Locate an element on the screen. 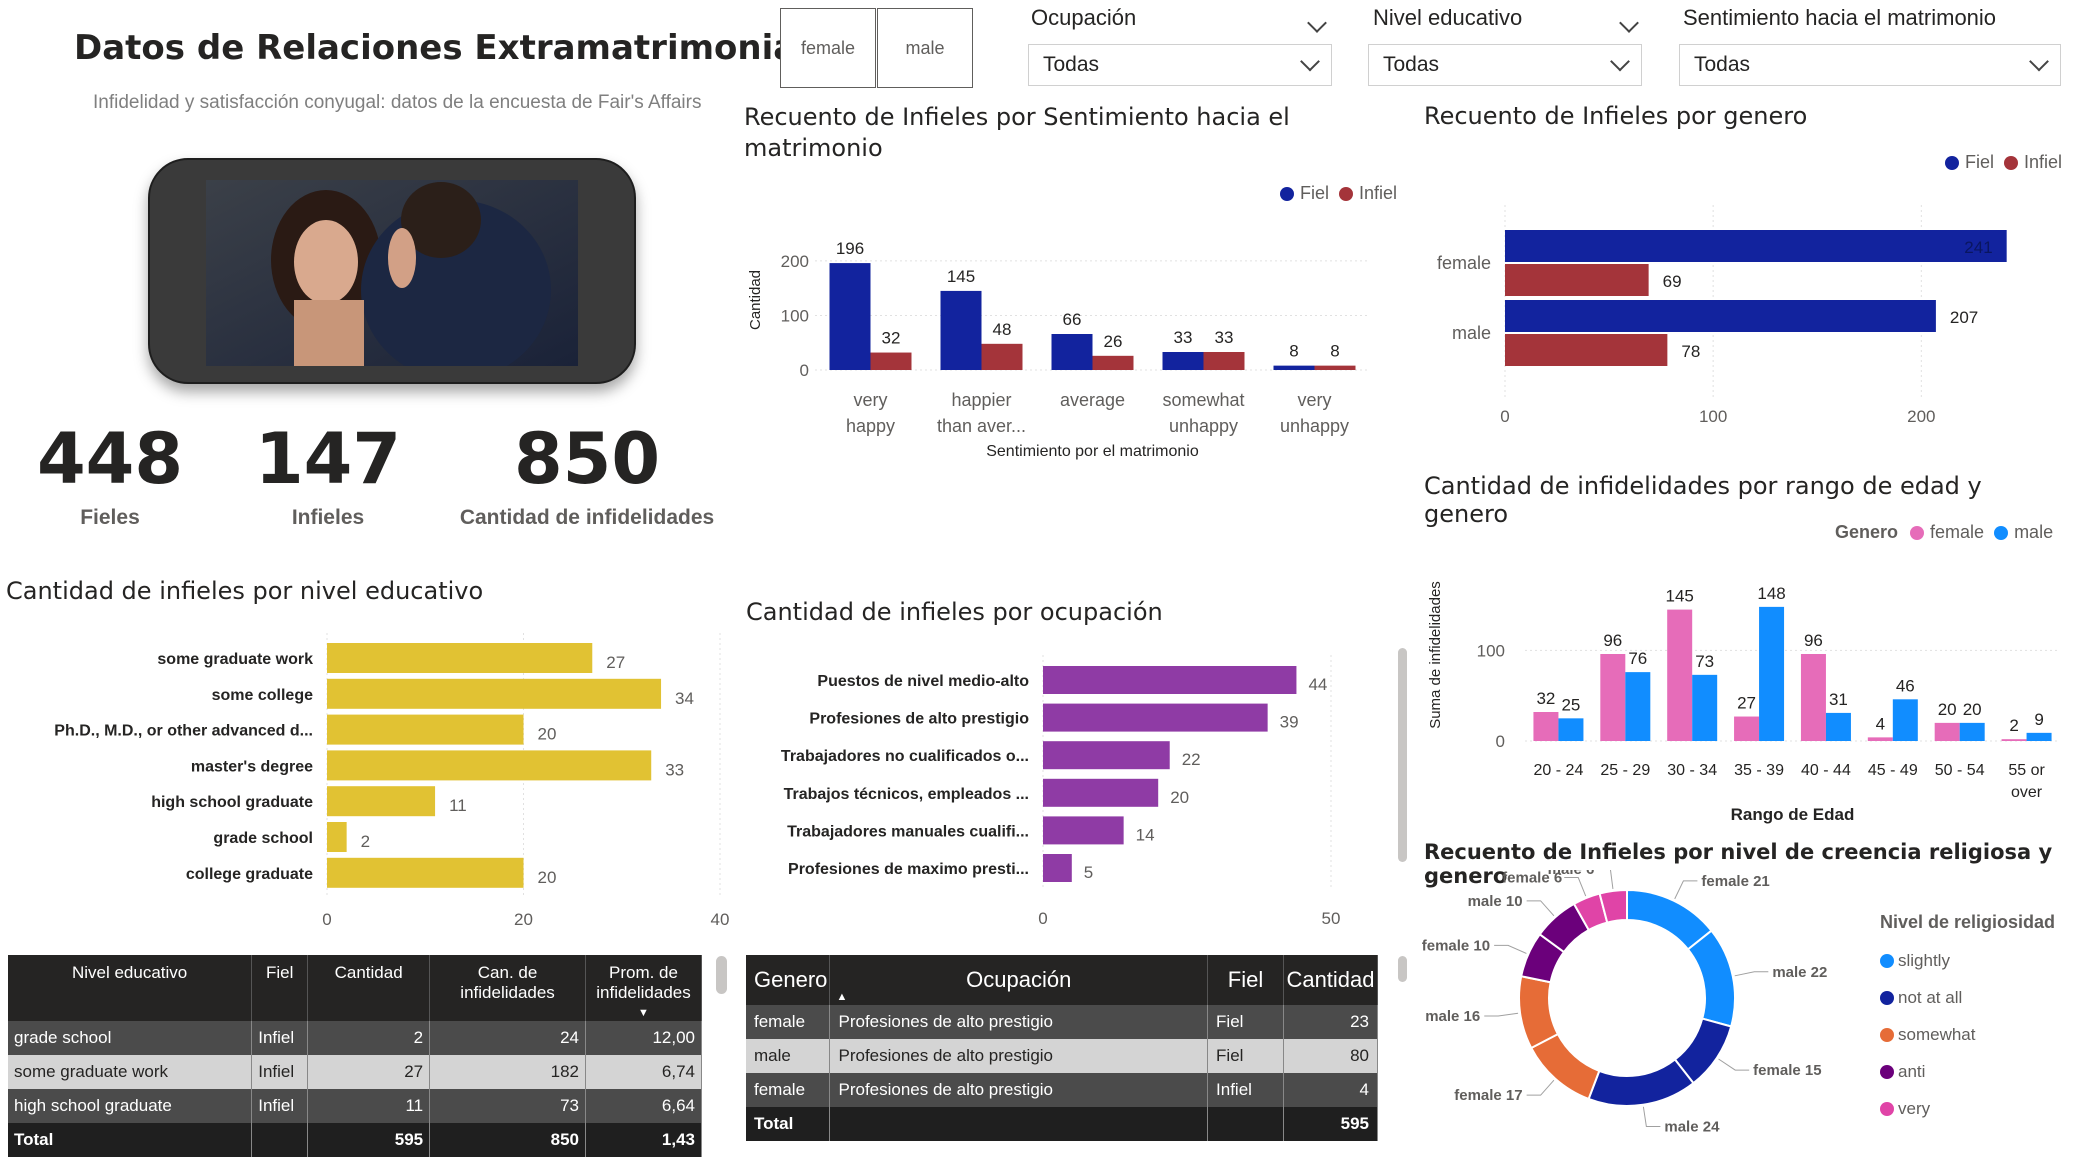 The image size is (2073, 1161). table-cell: 80 is located at coordinates (1331, 1056).